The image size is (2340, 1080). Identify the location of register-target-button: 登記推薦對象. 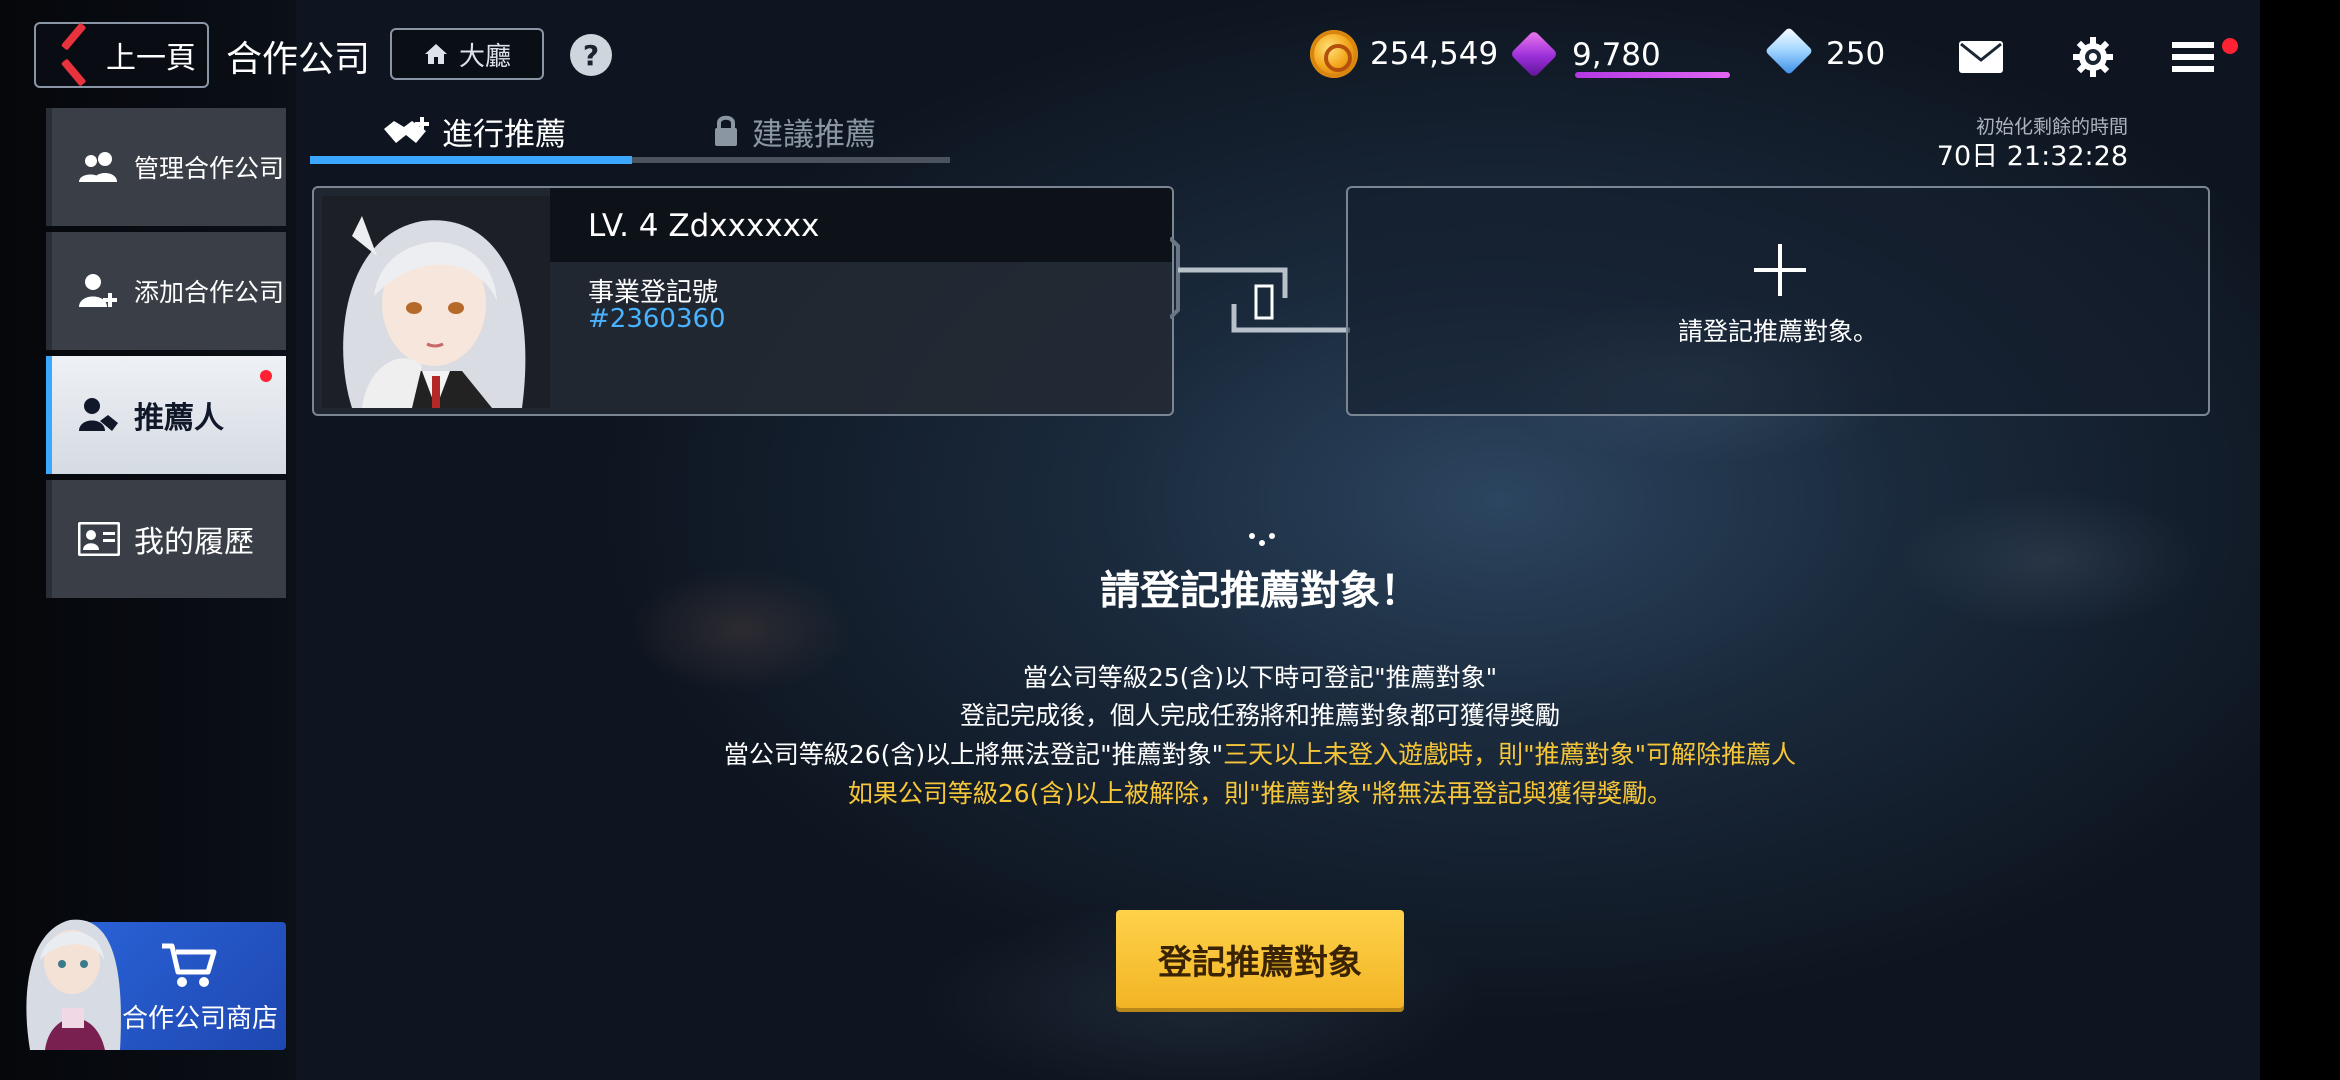
(1260, 959).